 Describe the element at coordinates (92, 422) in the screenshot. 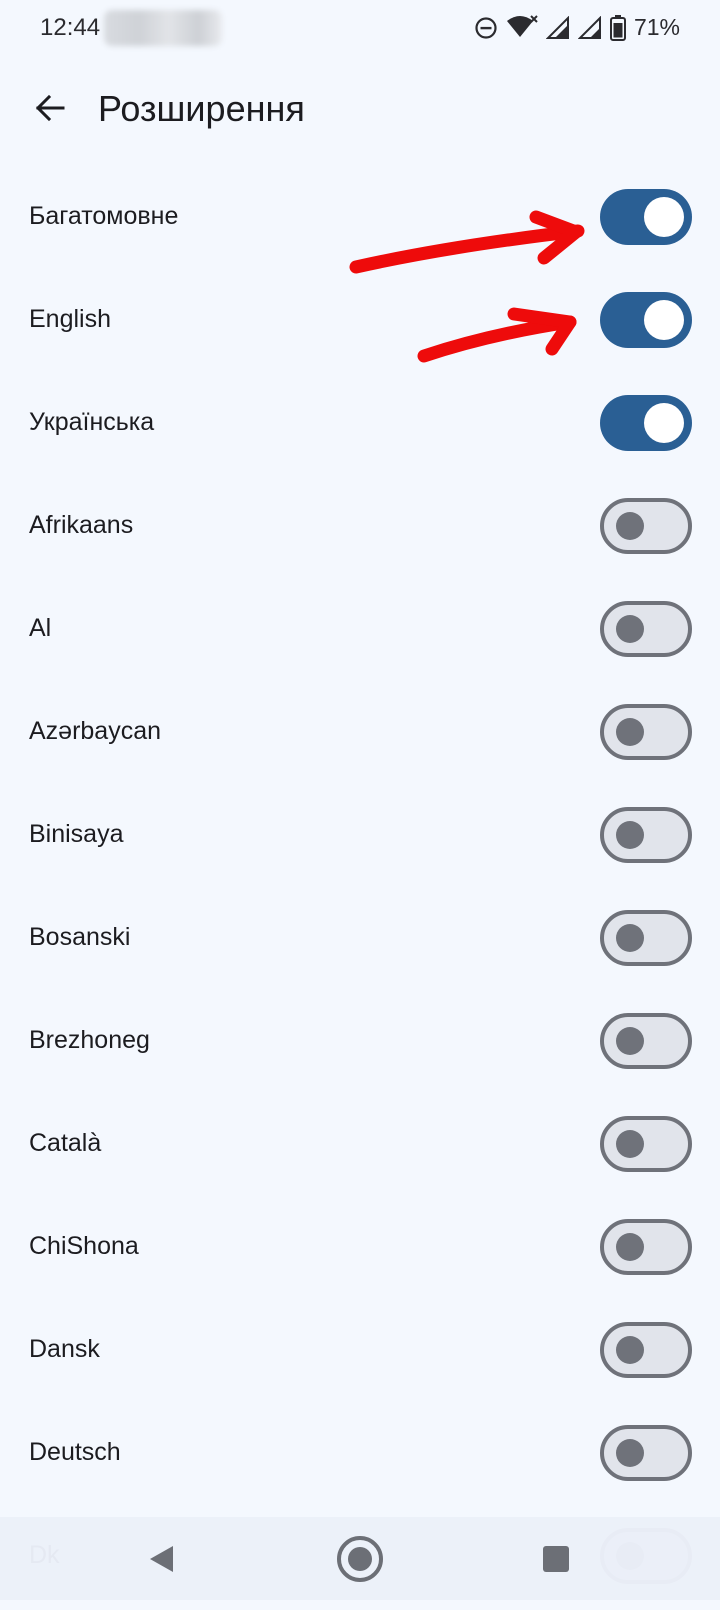

I see `language-label: Українська` at that location.